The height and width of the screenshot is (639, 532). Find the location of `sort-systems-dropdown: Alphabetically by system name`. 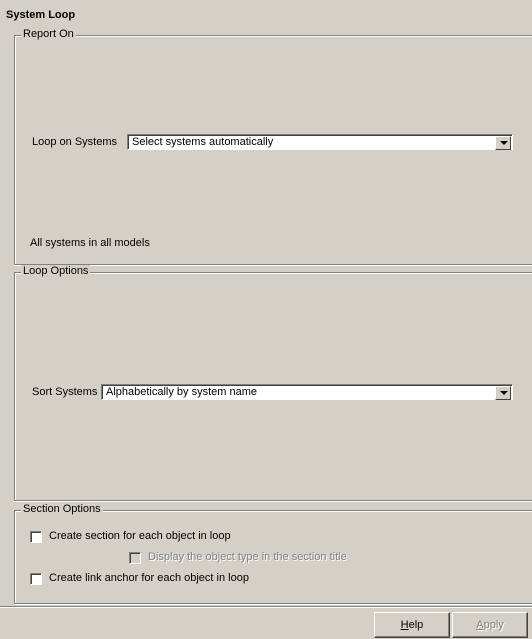

sort-systems-dropdown: Alphabetically by system name is located at coordinates (307, 392).